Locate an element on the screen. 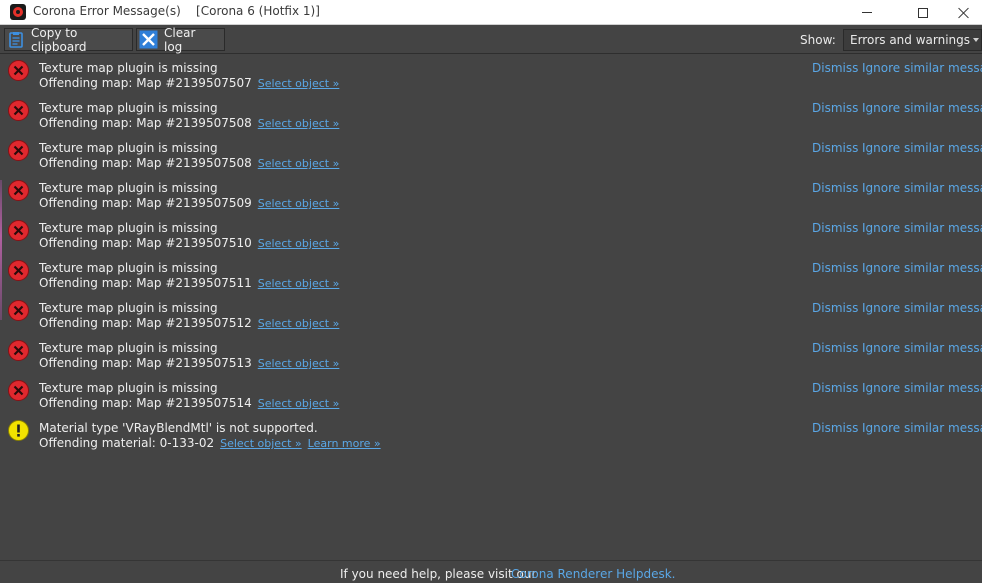  message-detail: Offending map: Map #2139507513 is located at coordinates (145, 363).